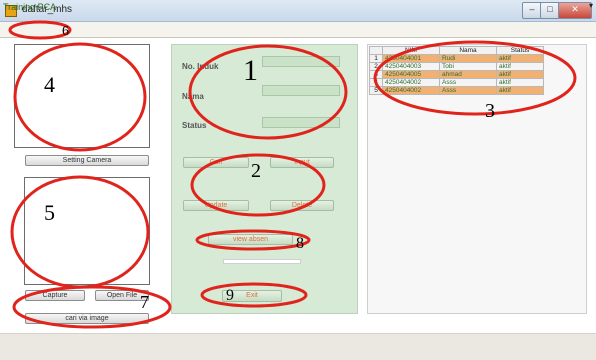 Image resolution: width=596 pixels, height=360 pixels. What do you see at coordinates (302, 162) in the screenshot?
I see `input-button: Input` at bounding box center [302, 162].